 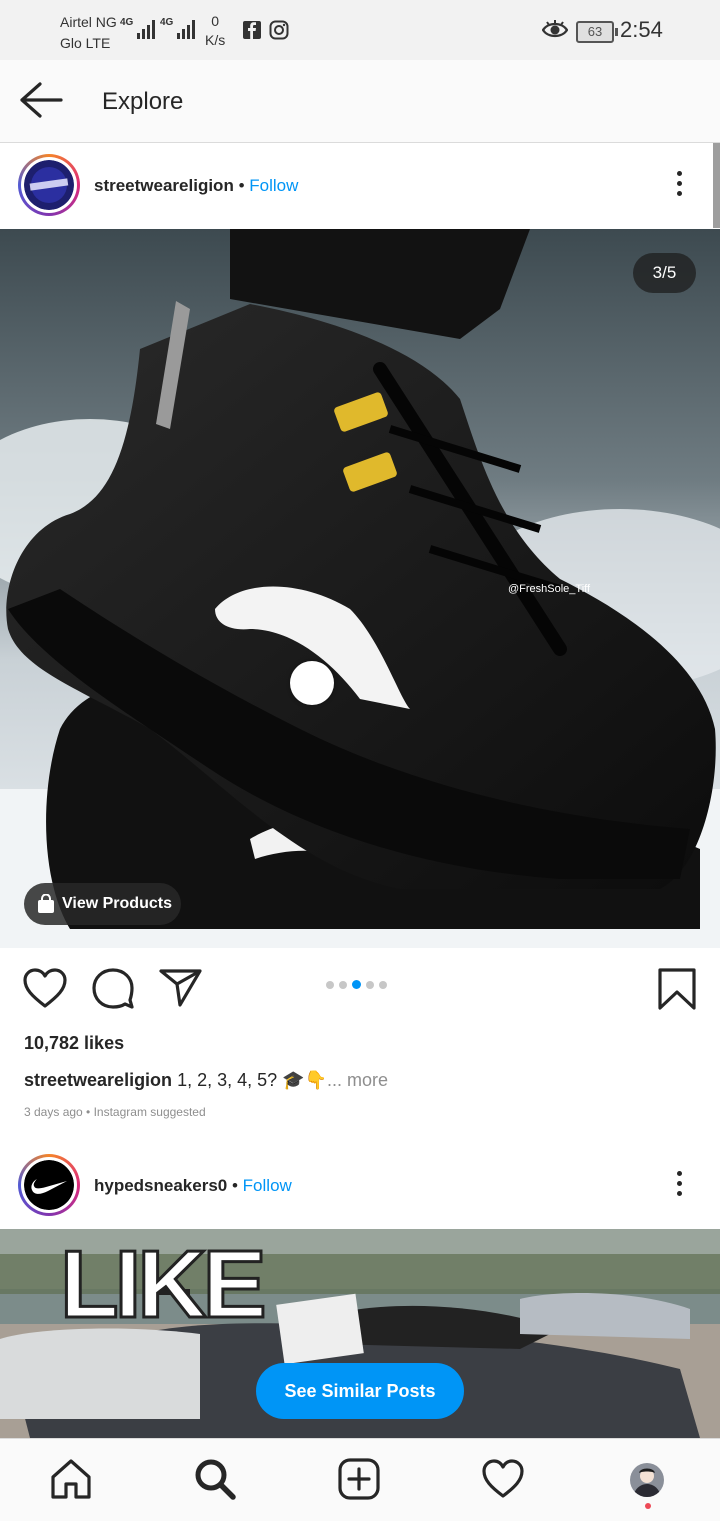 What do you see at coordinates (181, 988) in the screenshot?
I see `share-send-icon` at bounding box center [181, 988].